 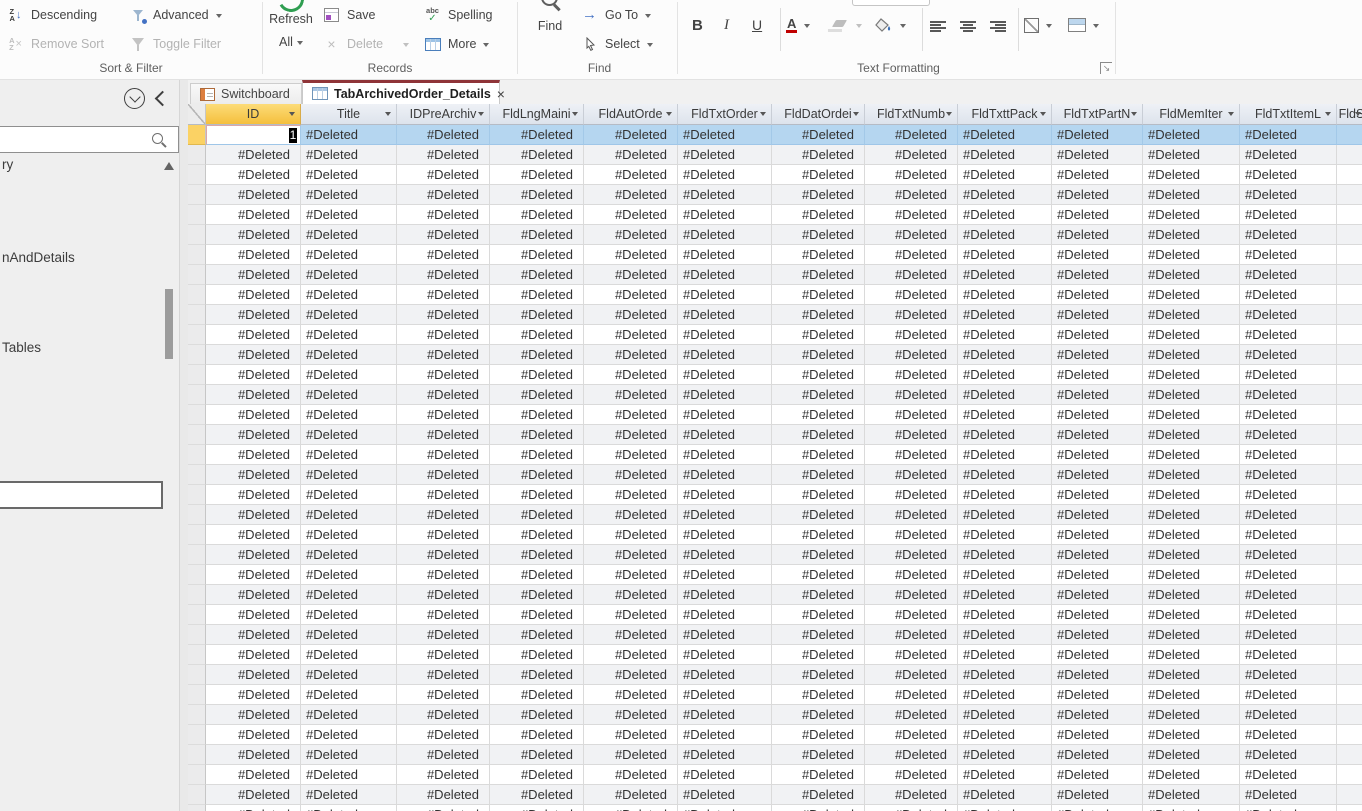 What do you see at coordinates (403, 92) in the screenshot?
I see `tab-tabarchivedorder-details: TabArchivedOrder_Details ×` at bounding box center [403, 92].